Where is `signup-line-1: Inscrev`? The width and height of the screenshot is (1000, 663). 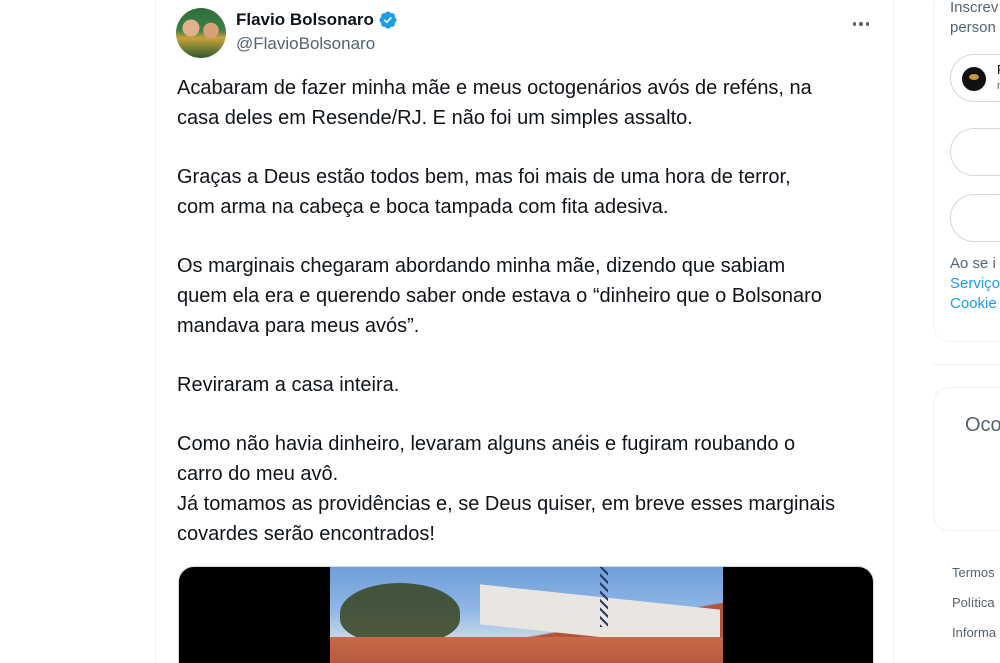
signup-line-1: Inscrev is located at coordinates (974, 8).